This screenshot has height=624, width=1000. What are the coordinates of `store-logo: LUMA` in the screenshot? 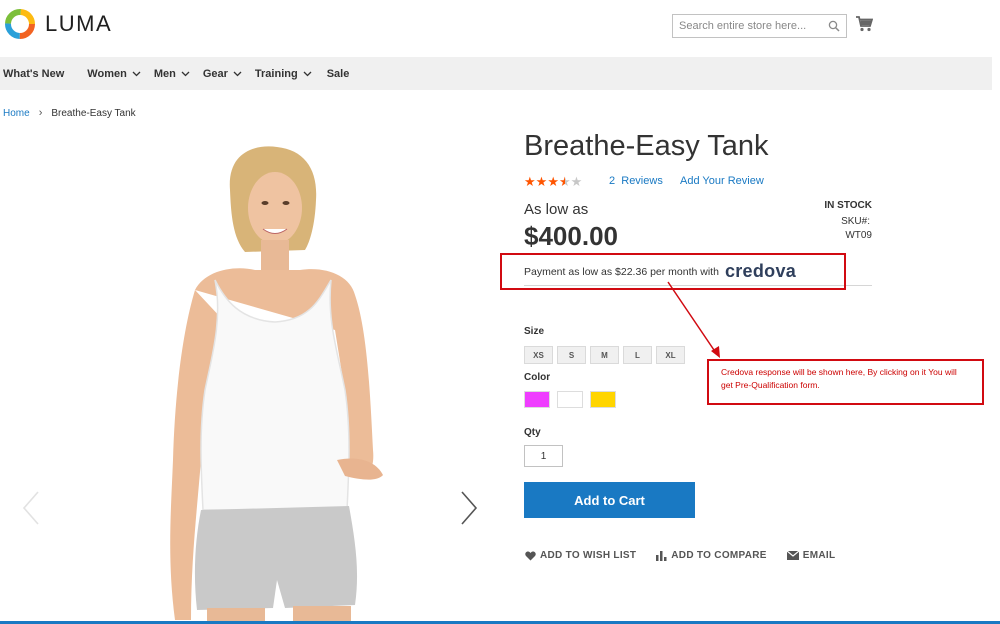 It's located at (58, 24).